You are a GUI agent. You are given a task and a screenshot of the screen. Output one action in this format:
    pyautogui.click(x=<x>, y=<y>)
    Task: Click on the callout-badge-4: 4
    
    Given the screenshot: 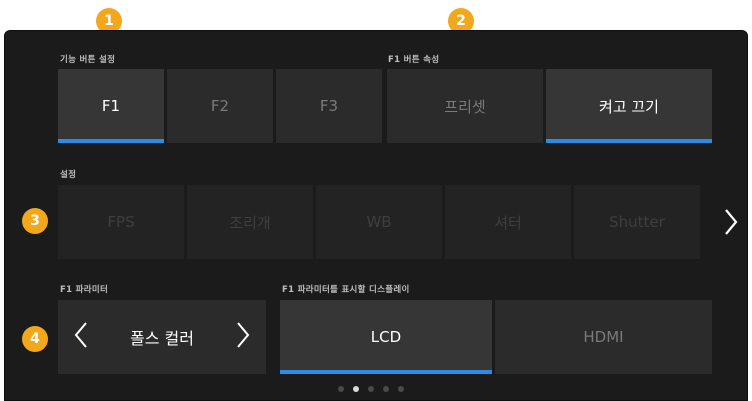 What is the action you would take?
    pyautogui.click(x=35, y=339)
    